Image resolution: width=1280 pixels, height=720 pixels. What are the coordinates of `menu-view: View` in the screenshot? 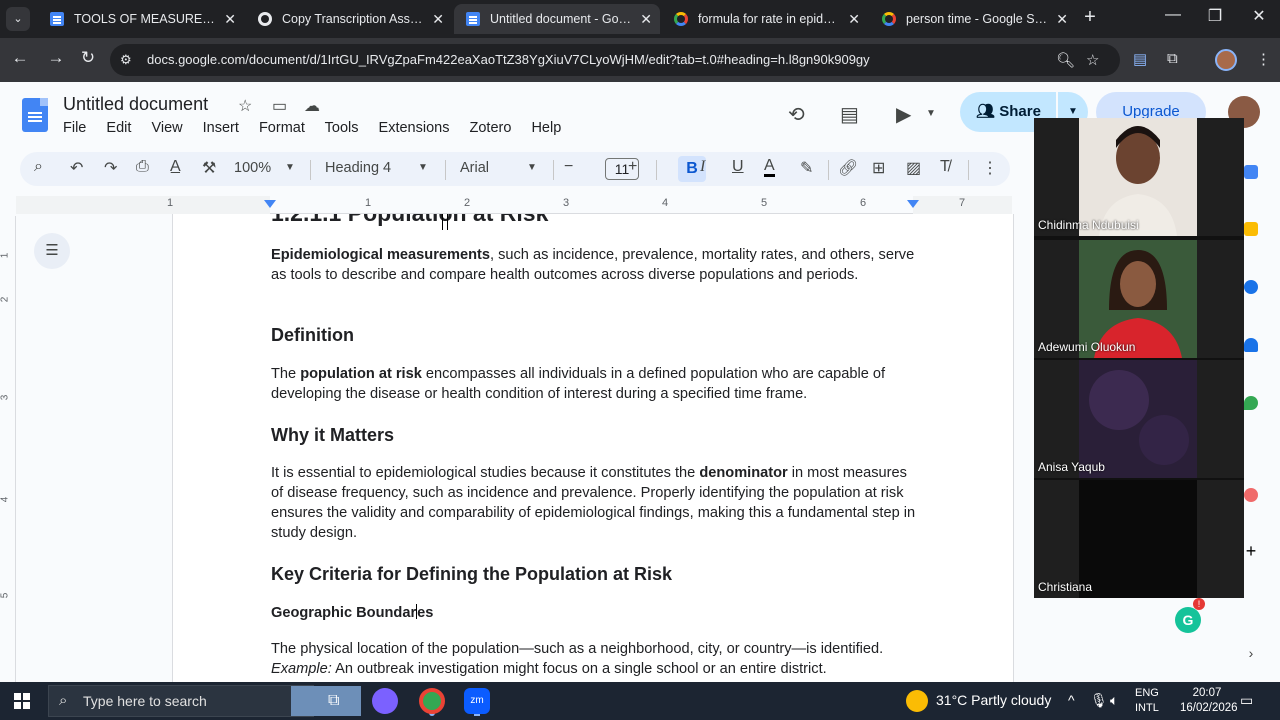 It's located at (166, 128).